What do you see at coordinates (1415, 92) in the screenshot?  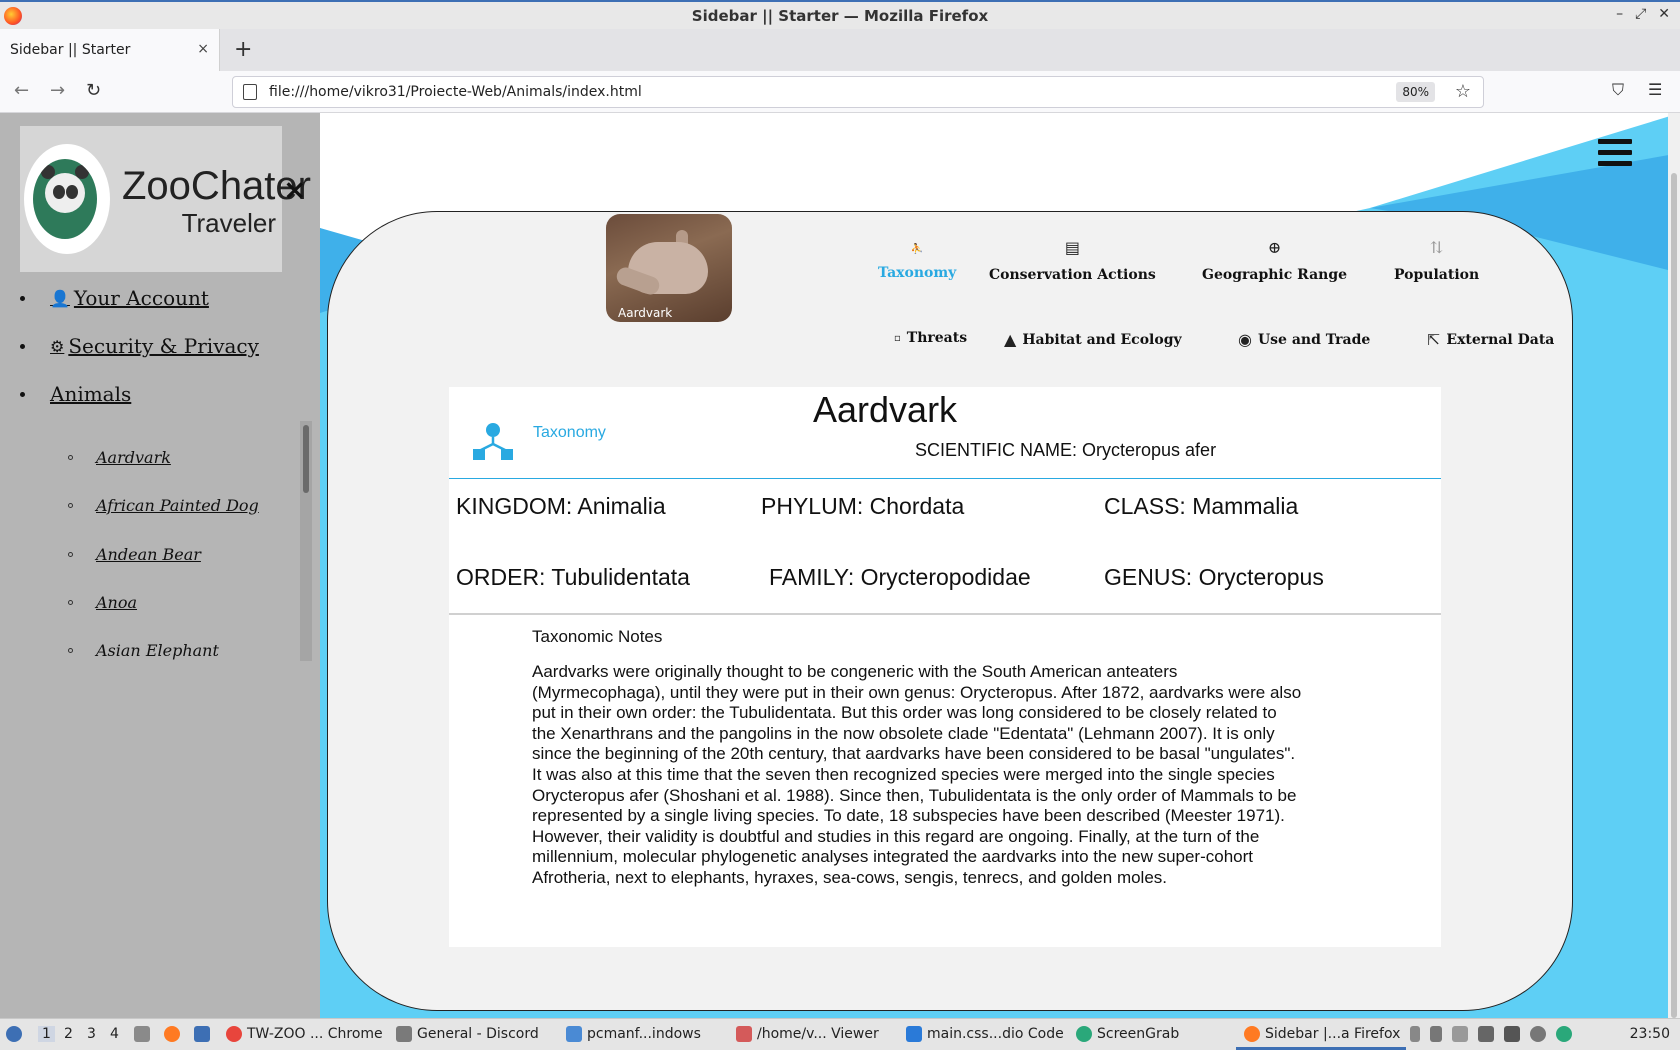 I see `zoom-level: 80%` at bounding box center [1415, 92].